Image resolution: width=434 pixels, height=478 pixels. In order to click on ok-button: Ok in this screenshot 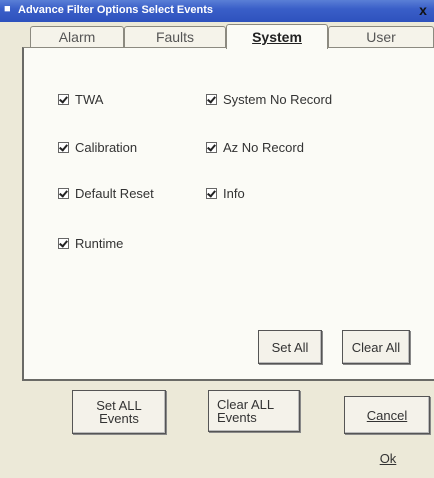, I will do `click(388, 458)`.